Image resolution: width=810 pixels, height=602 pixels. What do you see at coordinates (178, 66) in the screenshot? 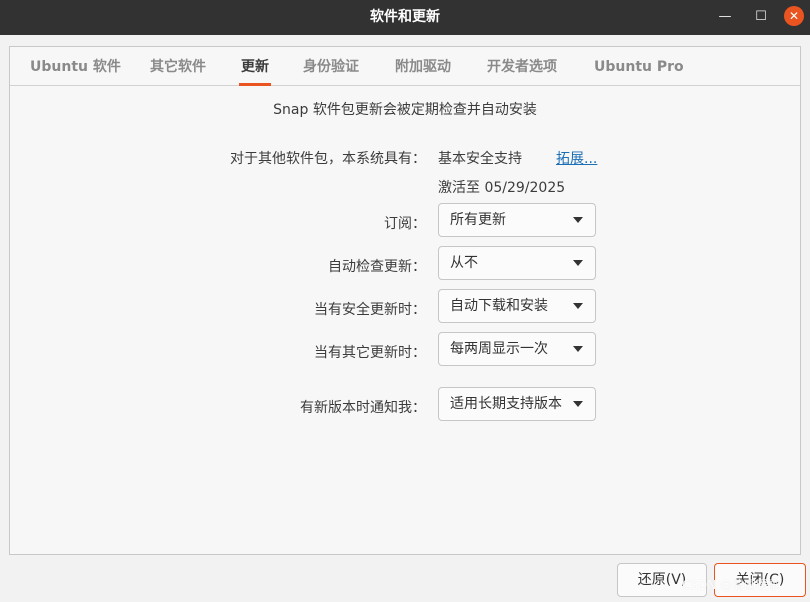
I see `tab-other-software: 其它软件` at bounding box center [178, 66].